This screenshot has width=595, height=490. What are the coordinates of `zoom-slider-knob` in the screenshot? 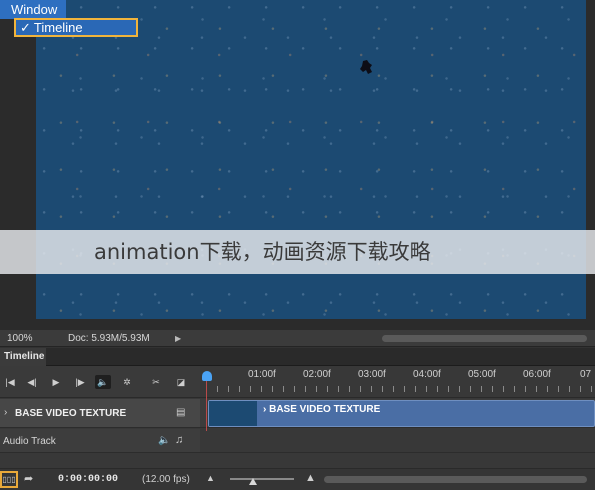 It's located at (253, 481).